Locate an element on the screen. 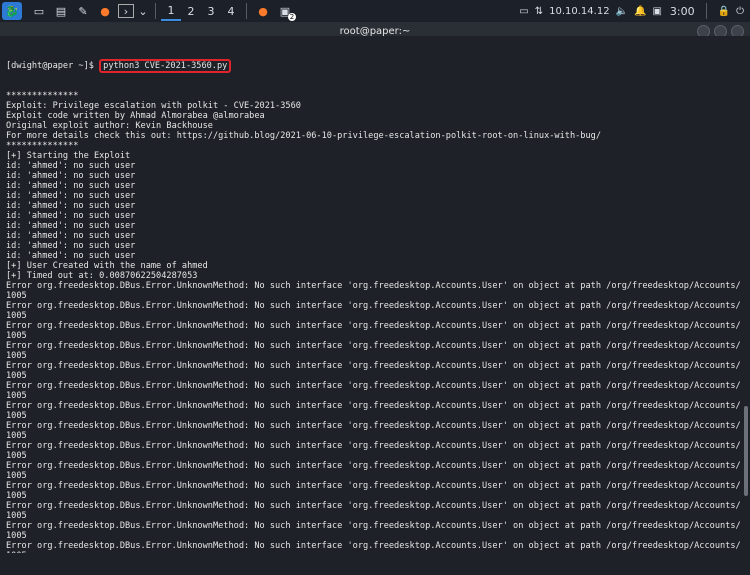 The height and width of the screenshot is (575, 750). workspace-2: 2 is located at coordinates (191, 11).